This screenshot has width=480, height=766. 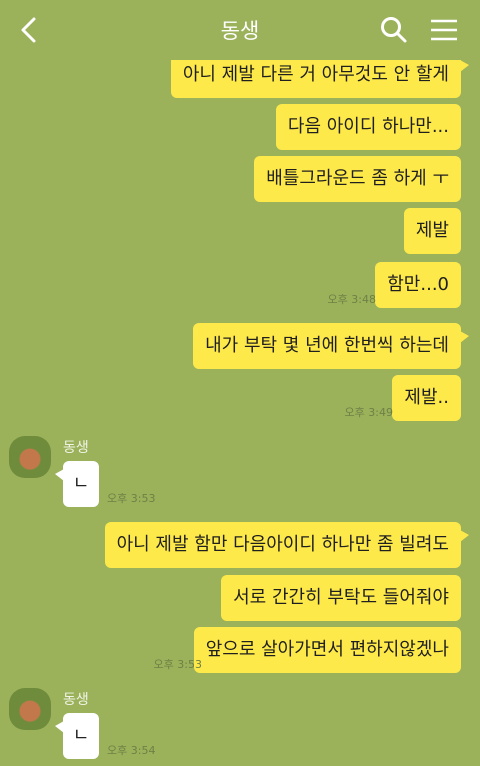 What do you see at coordinates (418, 285) in the screenshot?
I see `sent-message: 함만...0` at bounding box center [418, 285].